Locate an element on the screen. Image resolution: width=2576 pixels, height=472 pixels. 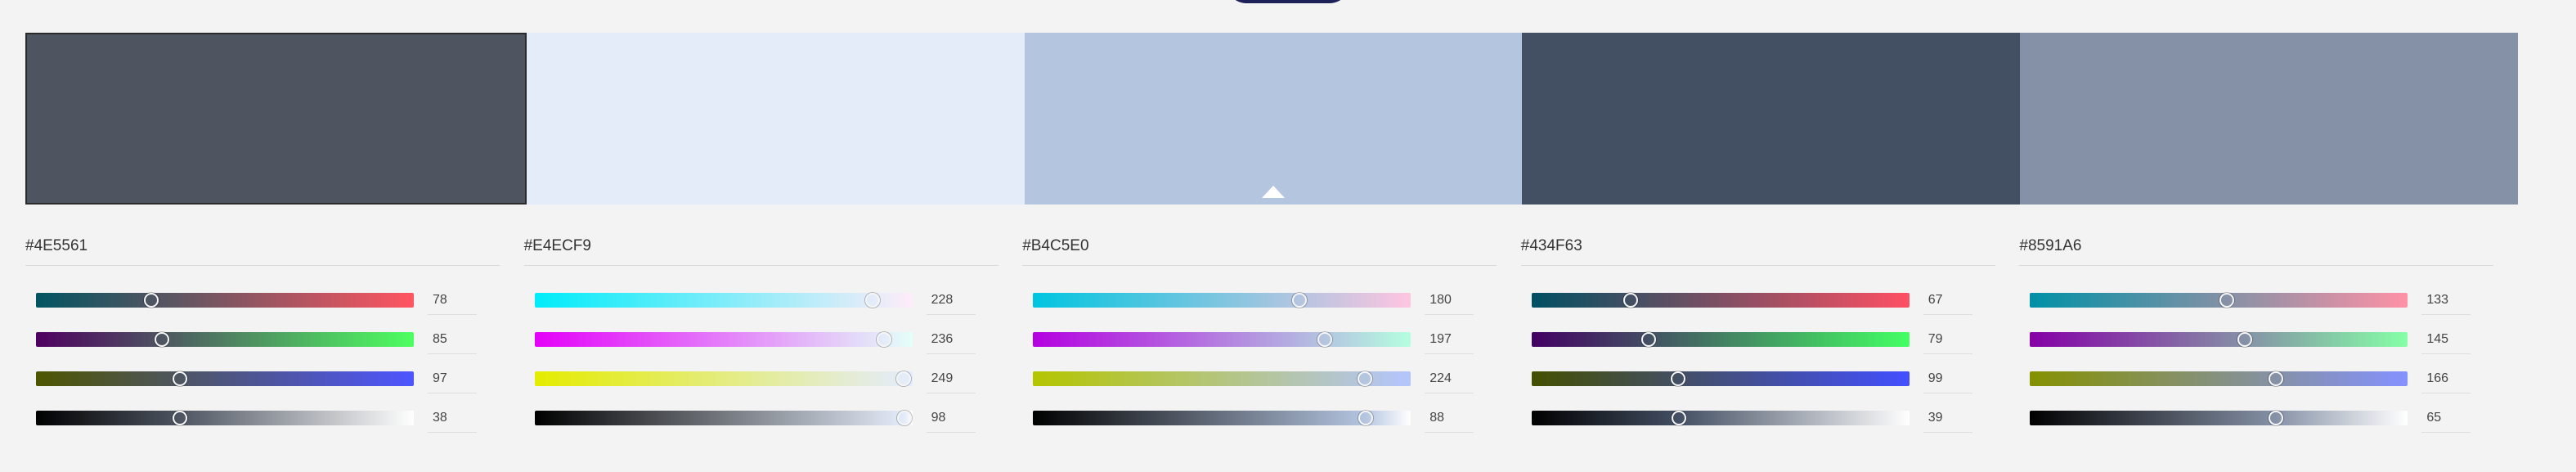
green-slider-row: 79 is located at coordinates (1770, 341).